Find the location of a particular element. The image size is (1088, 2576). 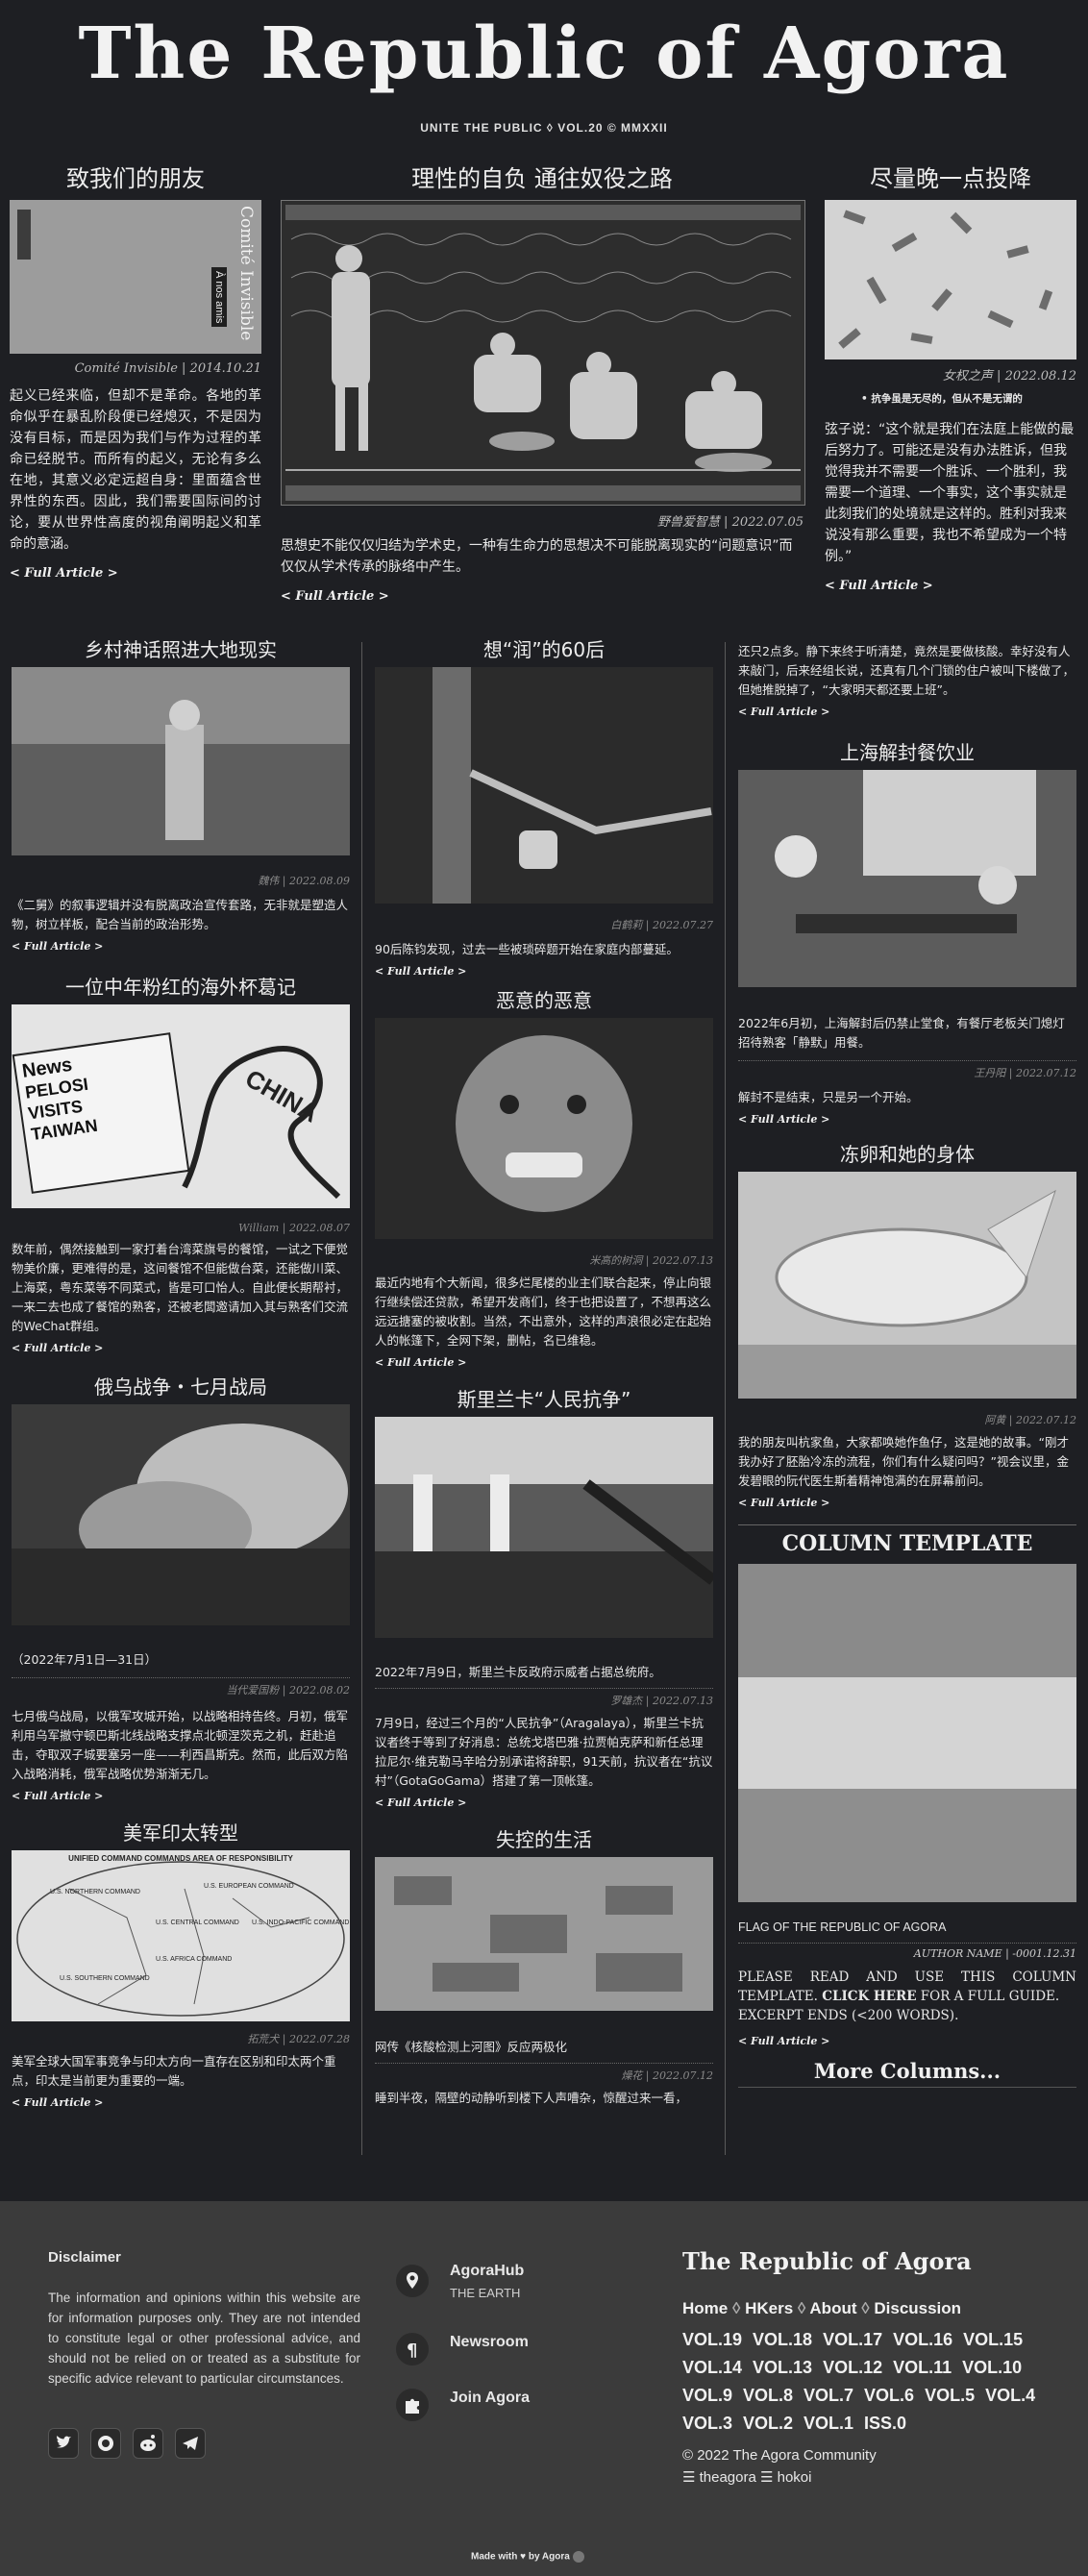

template-text: EXCERPT ENDS (<200 WORDS). is located at coordinates (848, 2015).